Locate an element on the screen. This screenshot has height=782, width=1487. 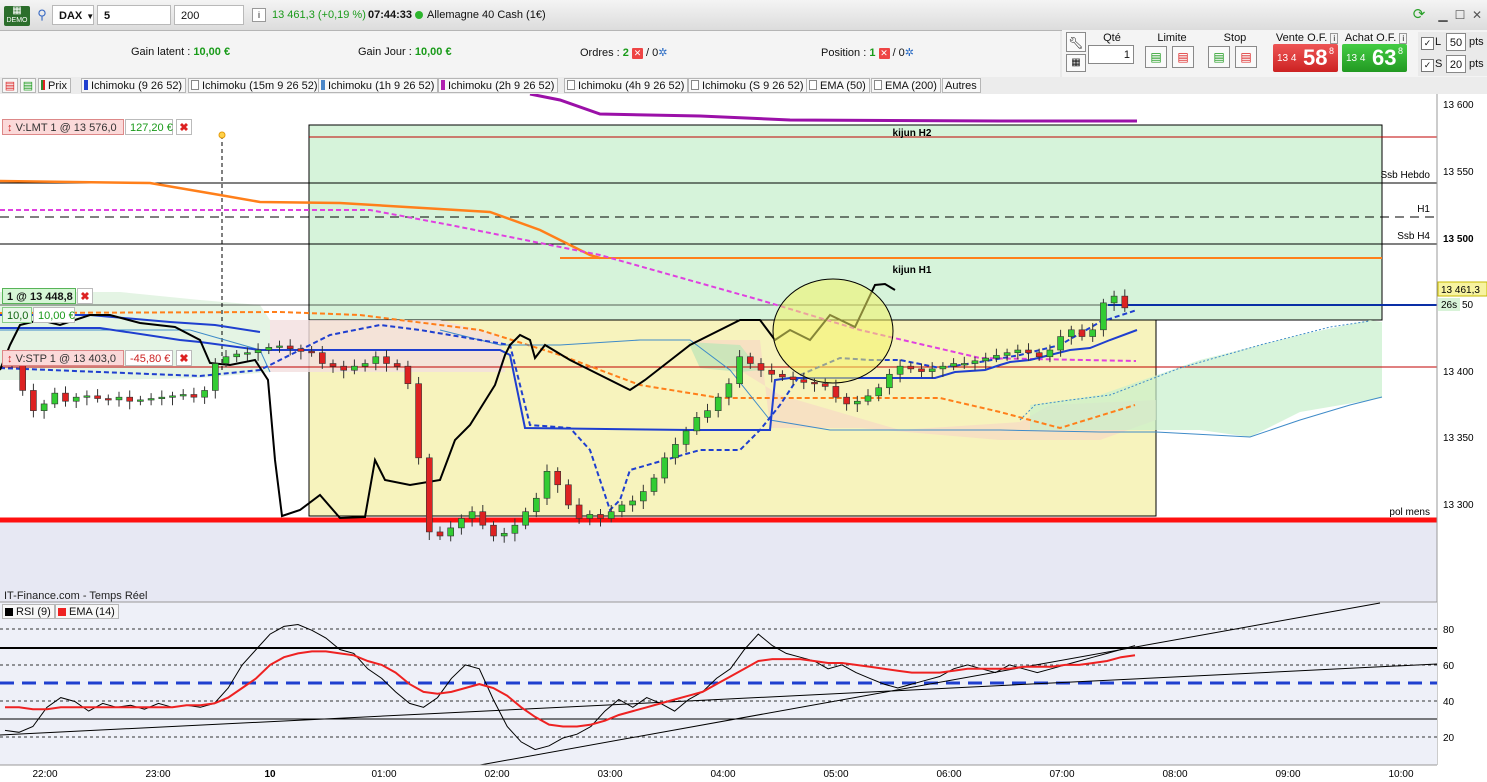
position-tag: 1 @ 13 448,8 is located at coordinates (39, 296).